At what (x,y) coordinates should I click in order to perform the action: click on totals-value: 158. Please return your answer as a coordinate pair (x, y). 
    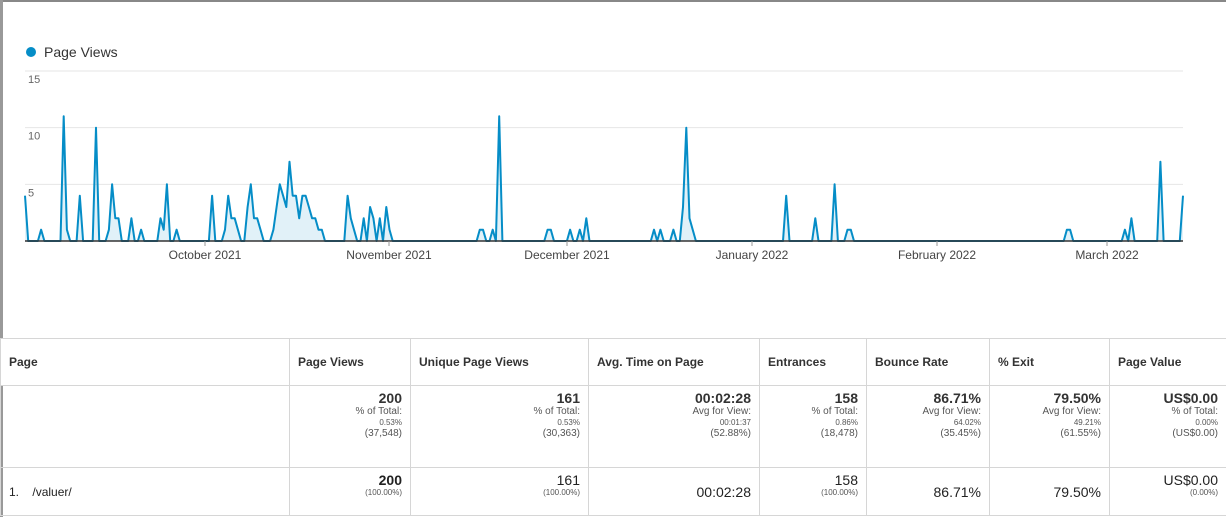
    Looking at the image, I should click on (846, 398).